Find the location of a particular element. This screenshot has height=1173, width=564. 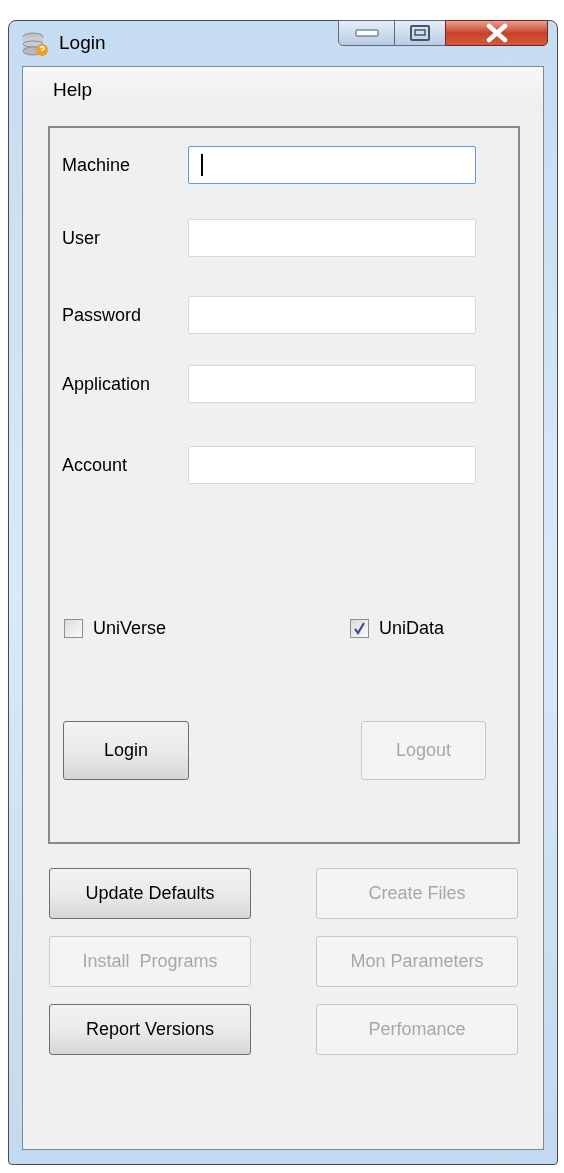

checkbox-label: UniData is located at coordinates (412, 628).